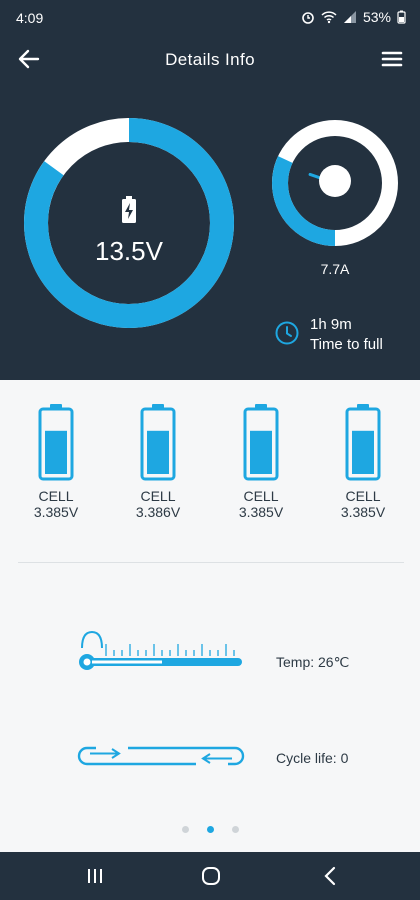  I want to click on page-indicator, so click(210, 829).